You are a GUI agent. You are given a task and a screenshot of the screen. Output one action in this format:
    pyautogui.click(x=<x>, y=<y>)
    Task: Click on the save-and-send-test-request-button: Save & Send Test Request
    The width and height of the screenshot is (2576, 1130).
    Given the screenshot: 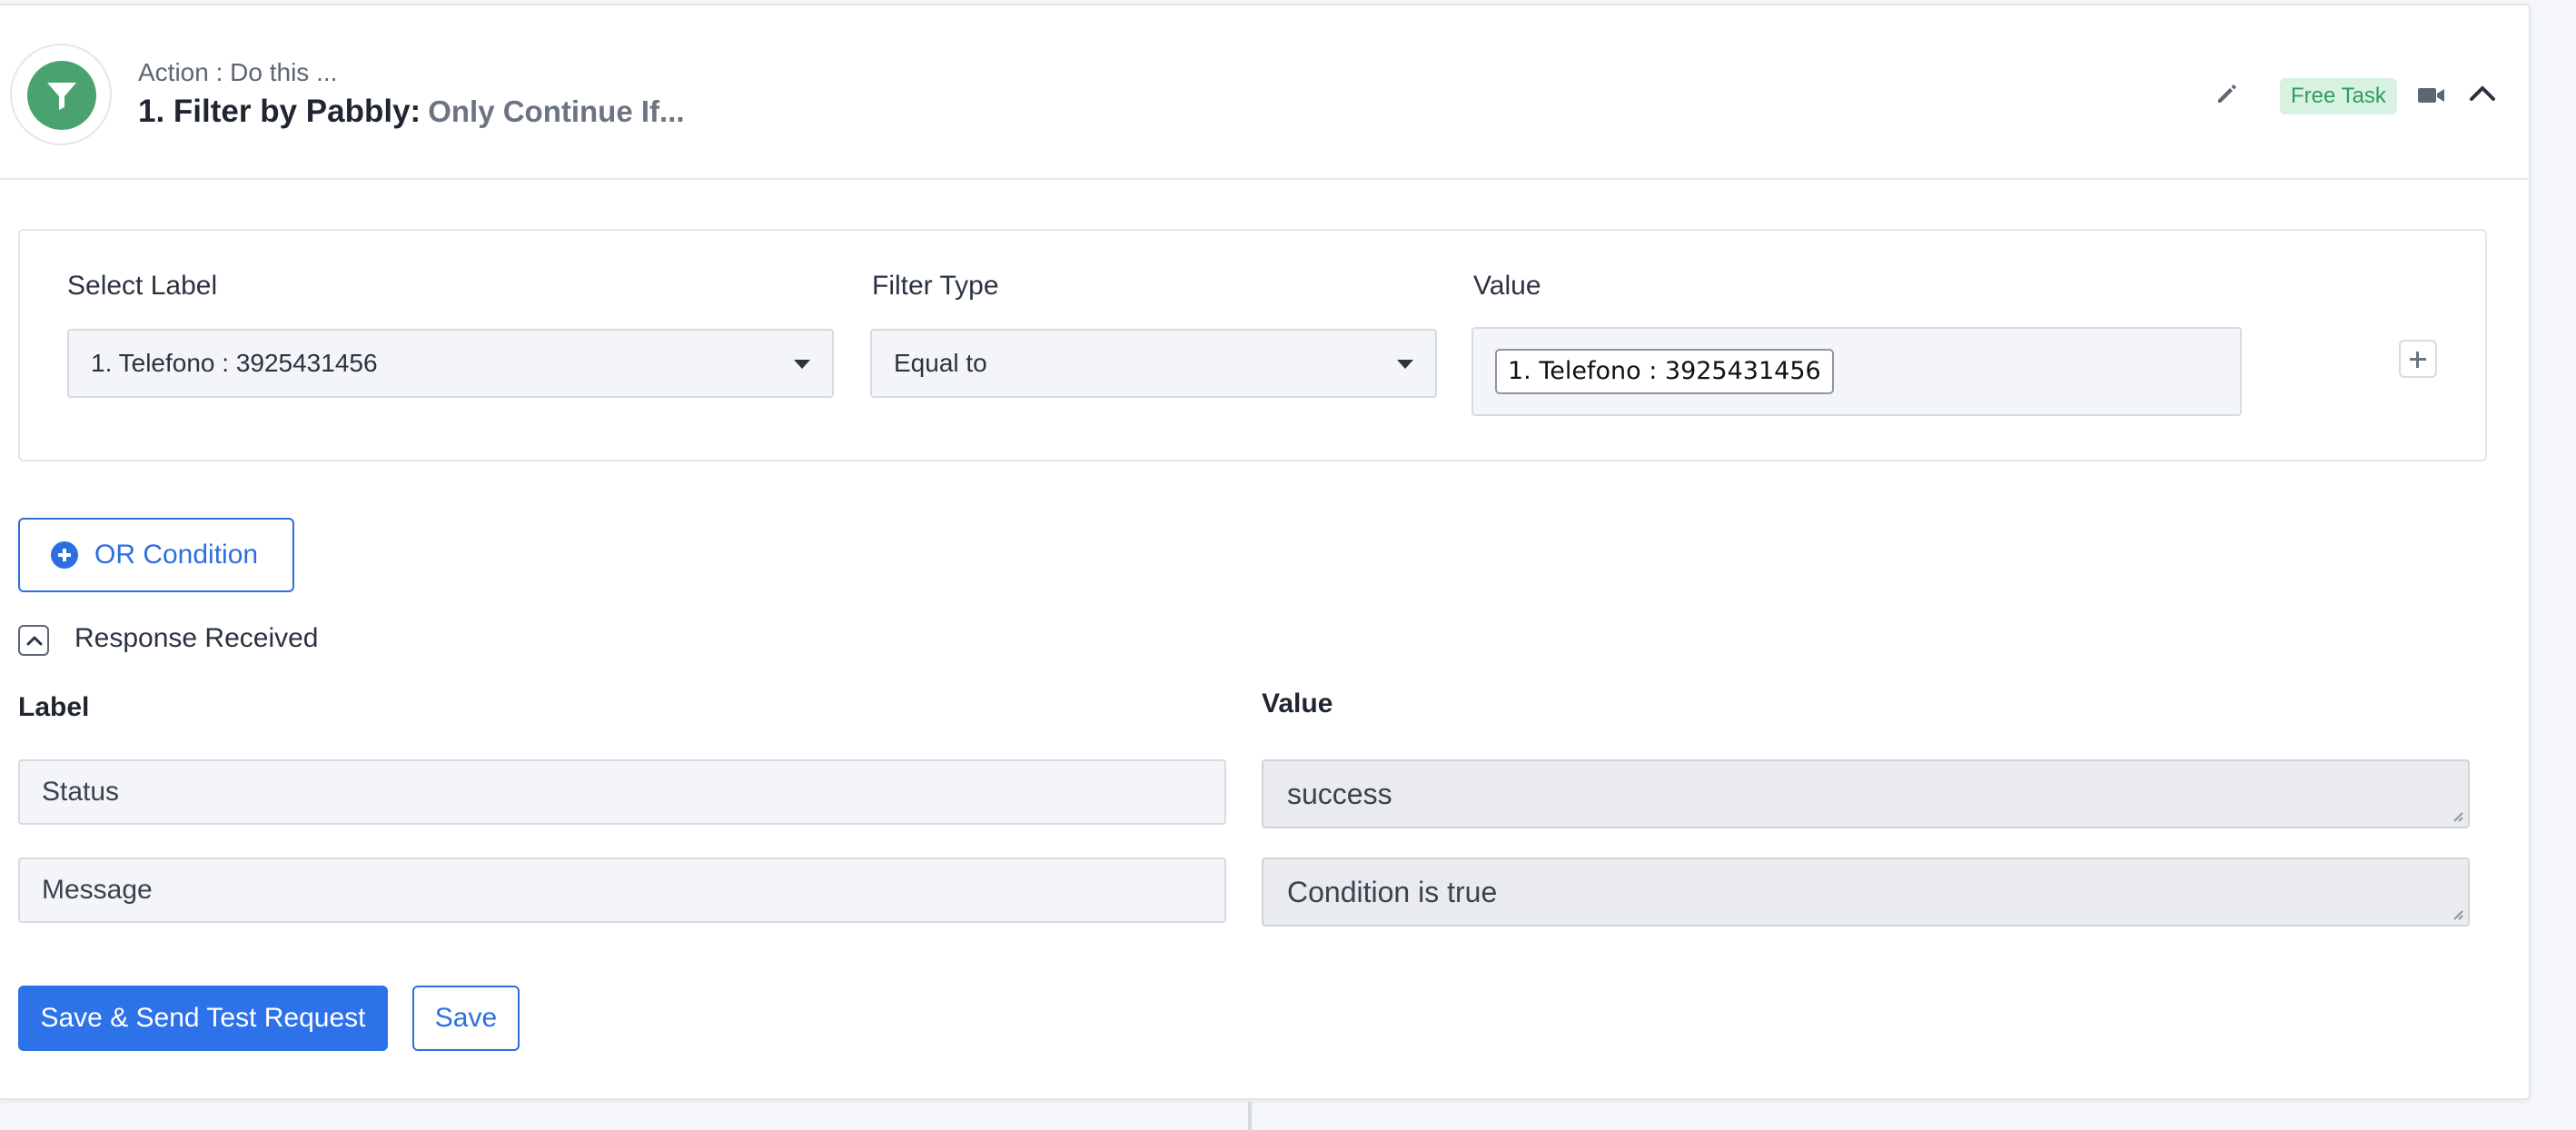 What is the action you would take?
    pyautogui.click(x=203, y=1019)
    